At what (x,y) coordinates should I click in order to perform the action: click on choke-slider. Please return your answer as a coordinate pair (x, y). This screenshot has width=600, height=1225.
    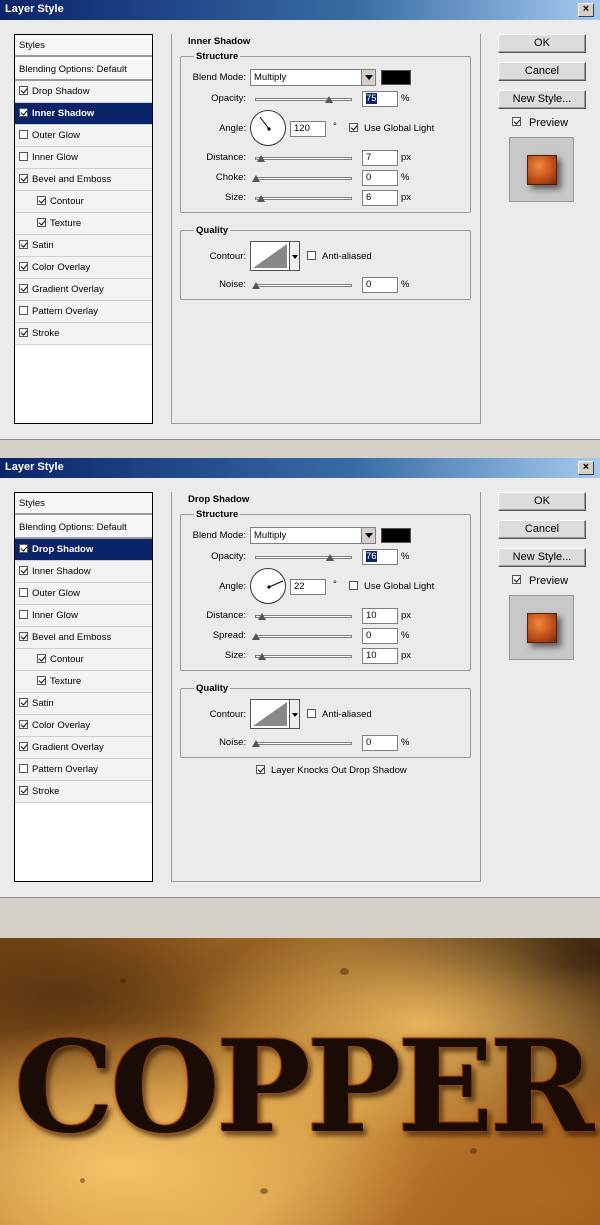
    Looking at the image, I should click on (302, 178).